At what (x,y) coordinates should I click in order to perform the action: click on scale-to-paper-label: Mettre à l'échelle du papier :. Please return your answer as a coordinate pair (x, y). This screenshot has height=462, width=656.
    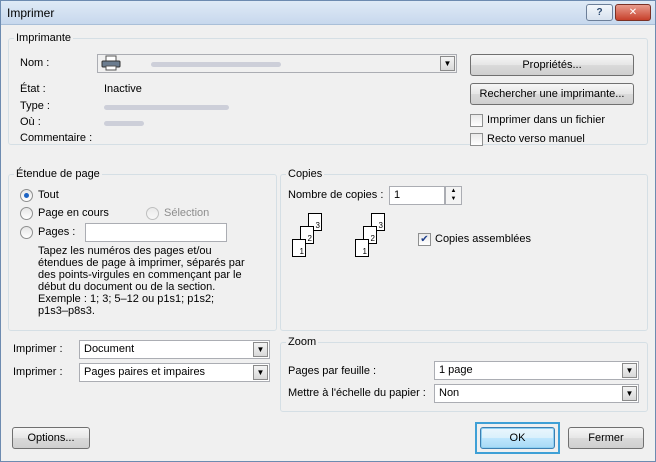
    Looking at the image, I should click on (357, 393).